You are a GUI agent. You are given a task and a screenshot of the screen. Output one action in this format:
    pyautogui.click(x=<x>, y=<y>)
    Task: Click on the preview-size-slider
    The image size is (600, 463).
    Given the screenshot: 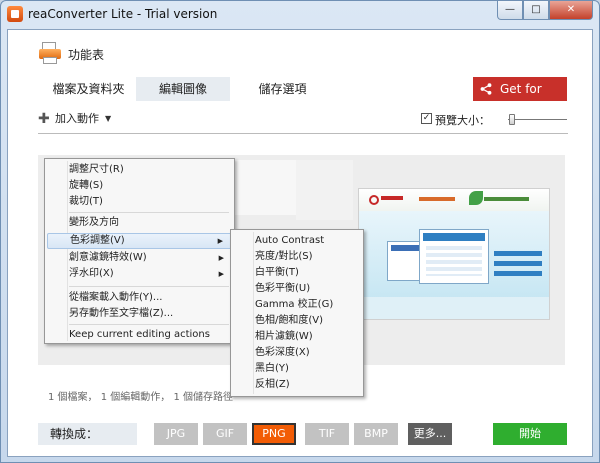 What is the action you would take?
    pyautogui.click(x=537, y=119)
    